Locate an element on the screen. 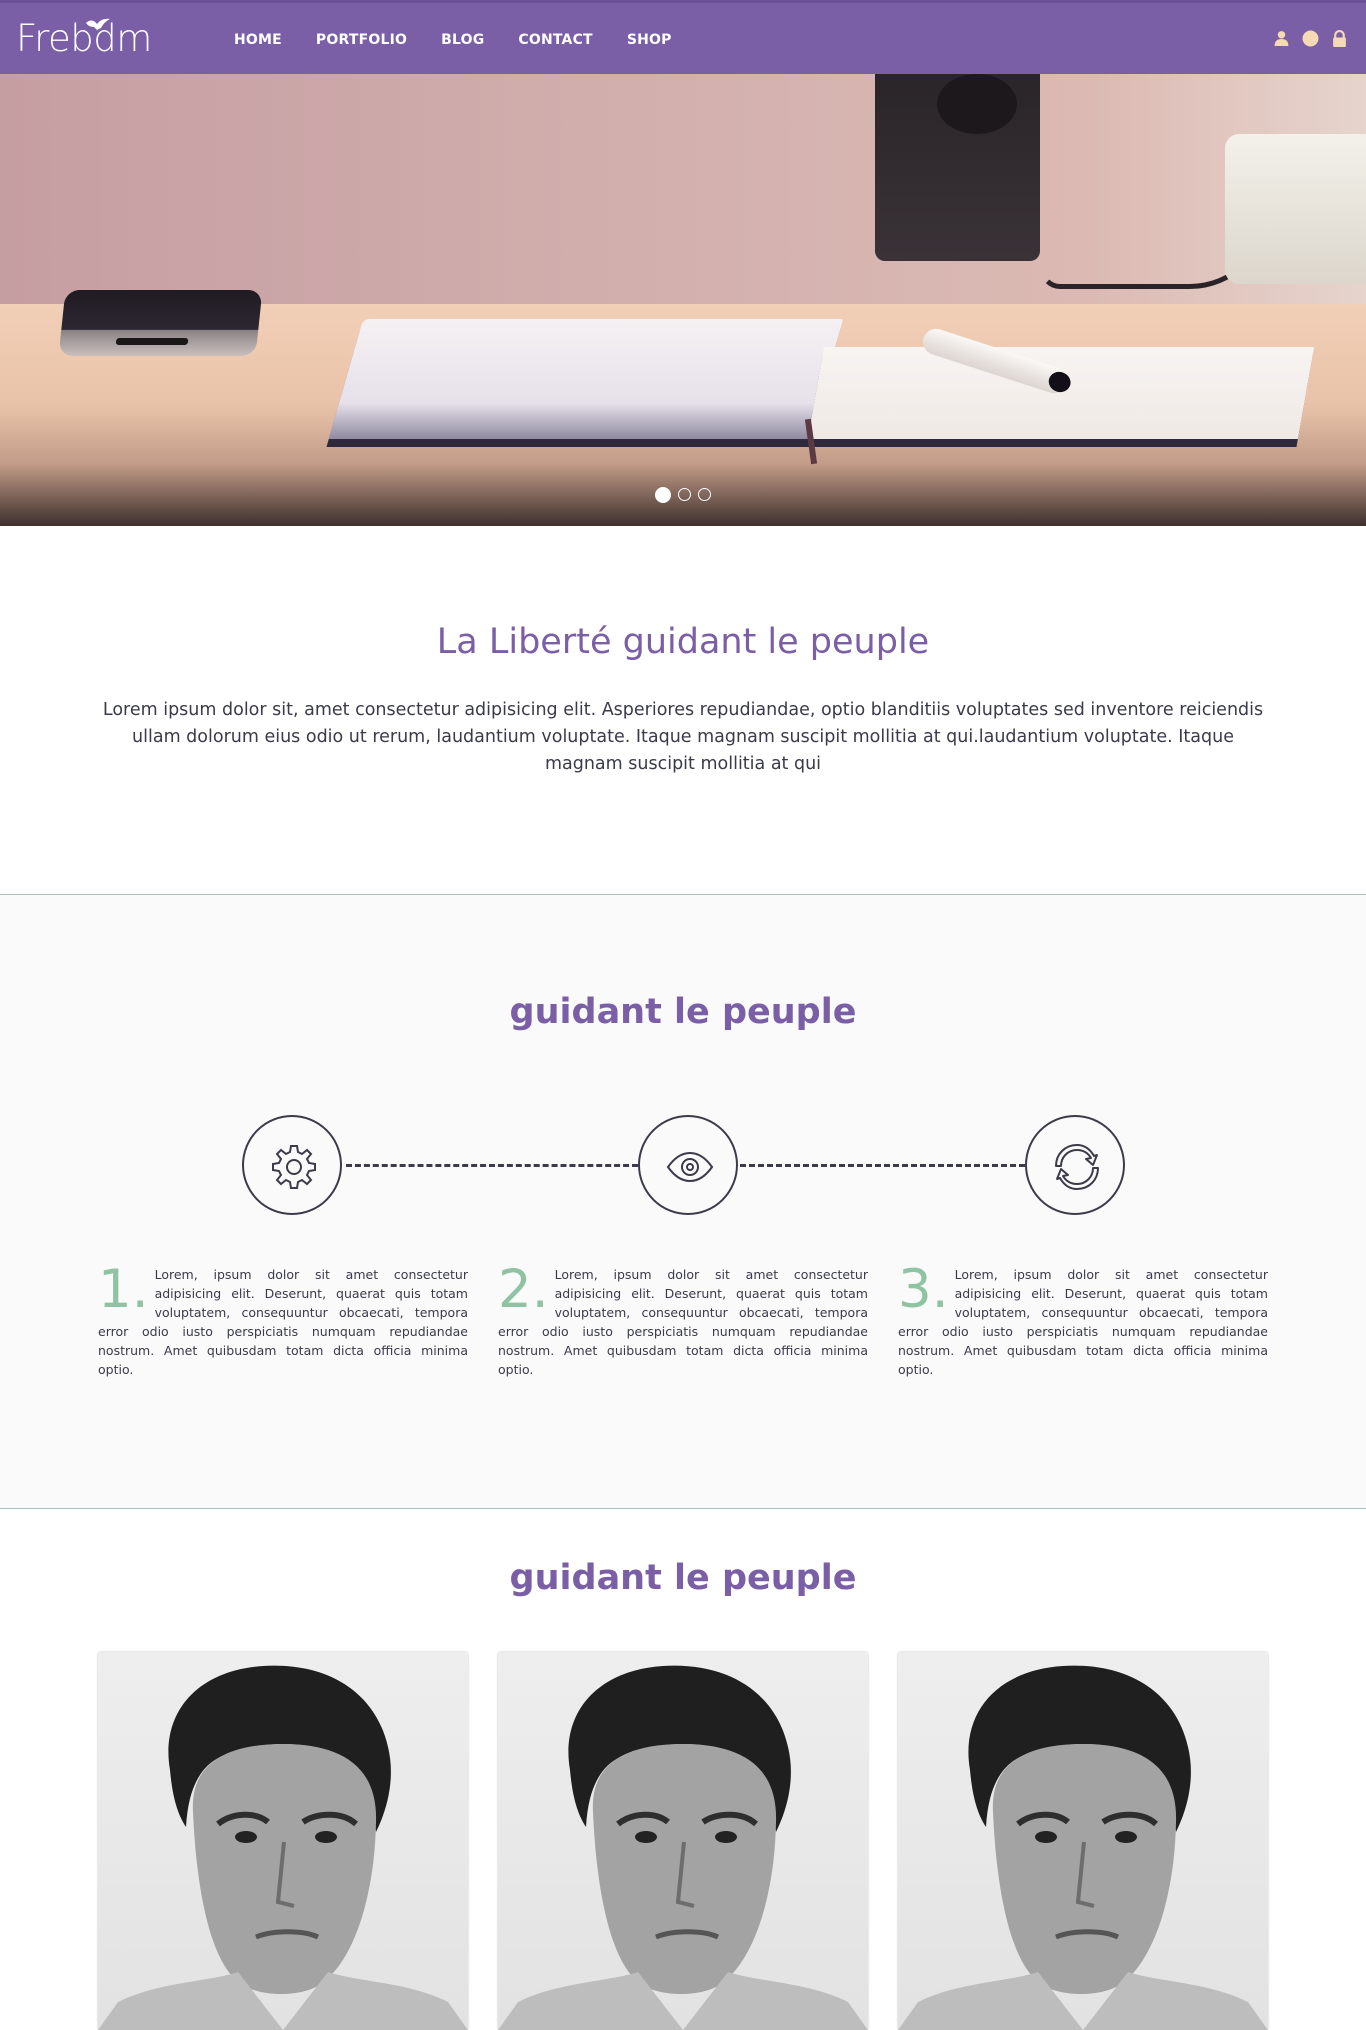 This screenshot has height=2030, width=1366. notebook-image is located at coordinates (821, 392).